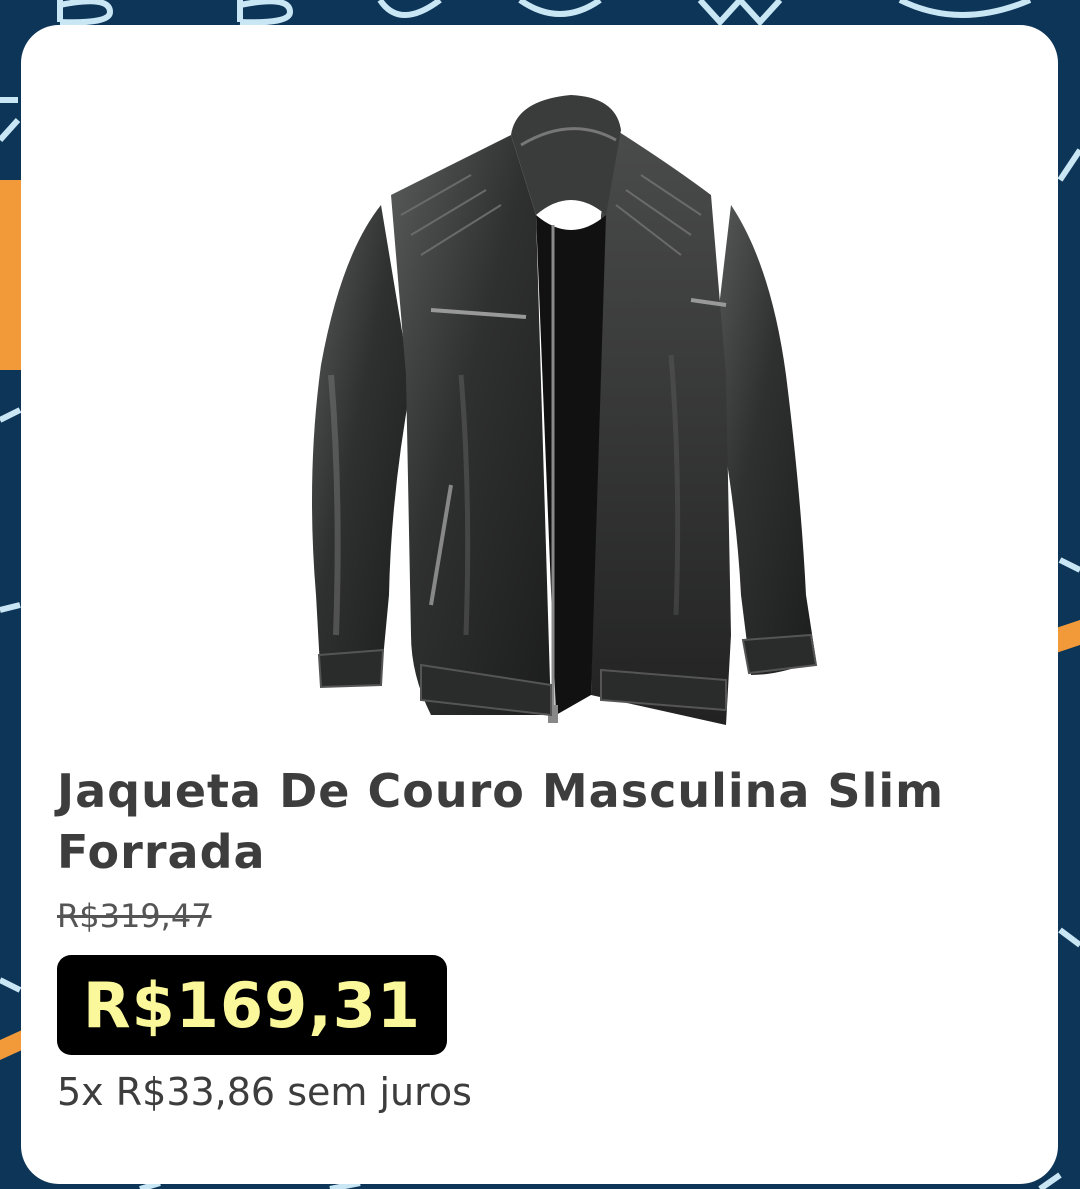 The image size is (1080, 1189). I want to click on current-price: R$169,31, so click(252, 1005).